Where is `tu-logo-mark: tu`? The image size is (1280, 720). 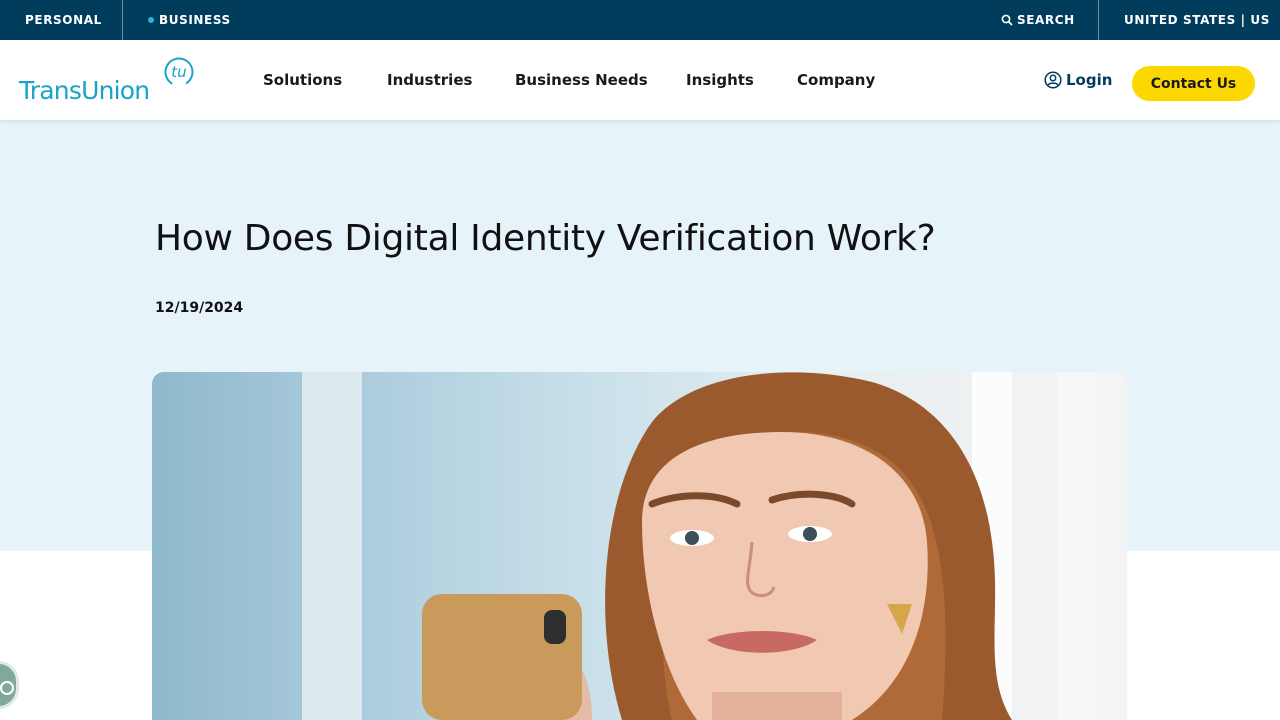 tu-logo-mark: tu is located at coordinates (179, 72).